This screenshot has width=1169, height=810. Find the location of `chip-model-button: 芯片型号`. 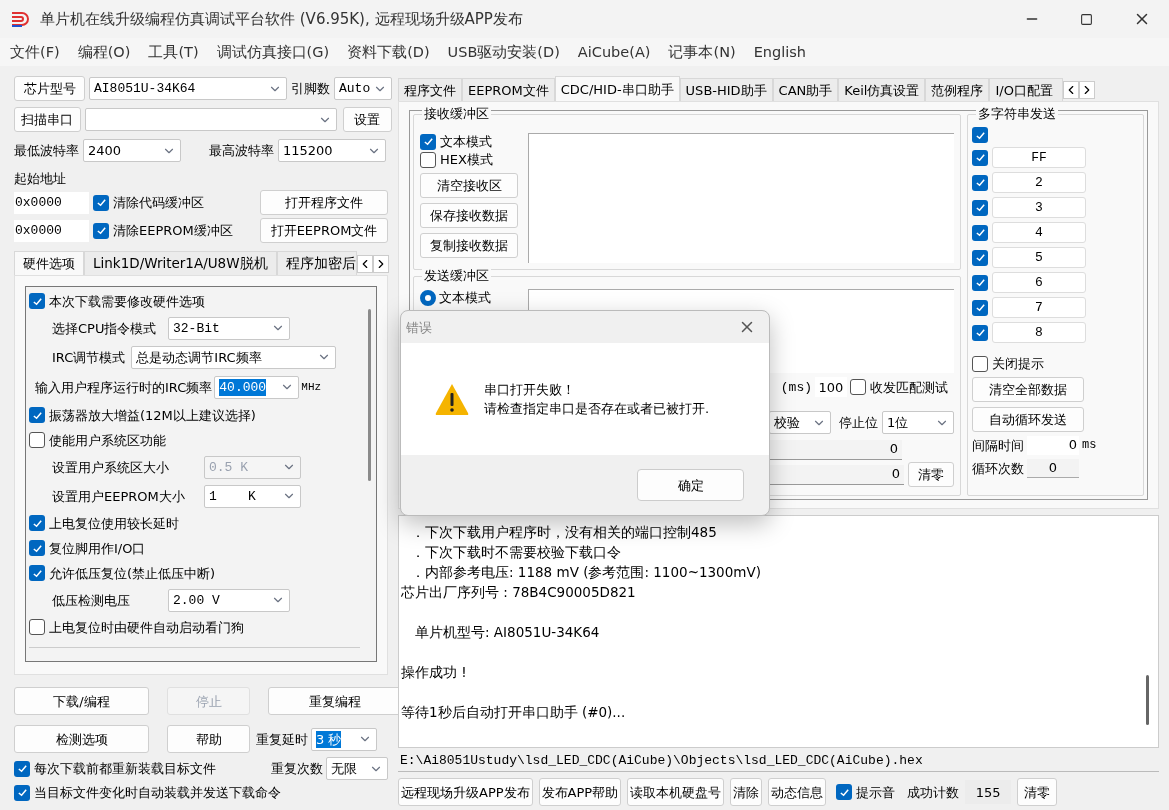

chip-model-button: 芯片型号 is located at coordinates (49, 88).